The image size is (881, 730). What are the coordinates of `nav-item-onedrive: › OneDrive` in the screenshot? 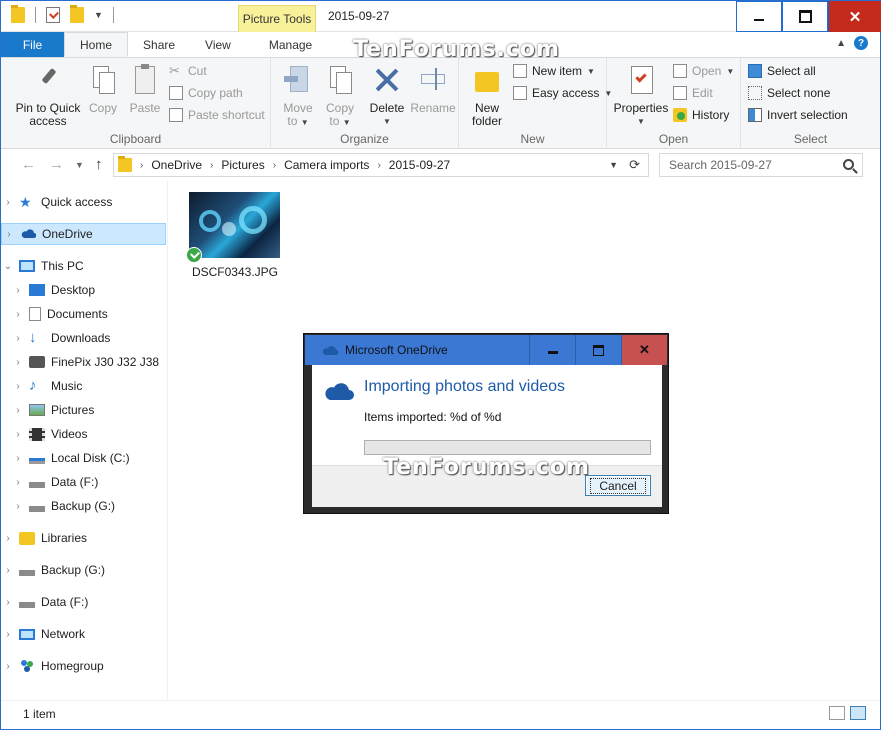 It's located at (83, 234).